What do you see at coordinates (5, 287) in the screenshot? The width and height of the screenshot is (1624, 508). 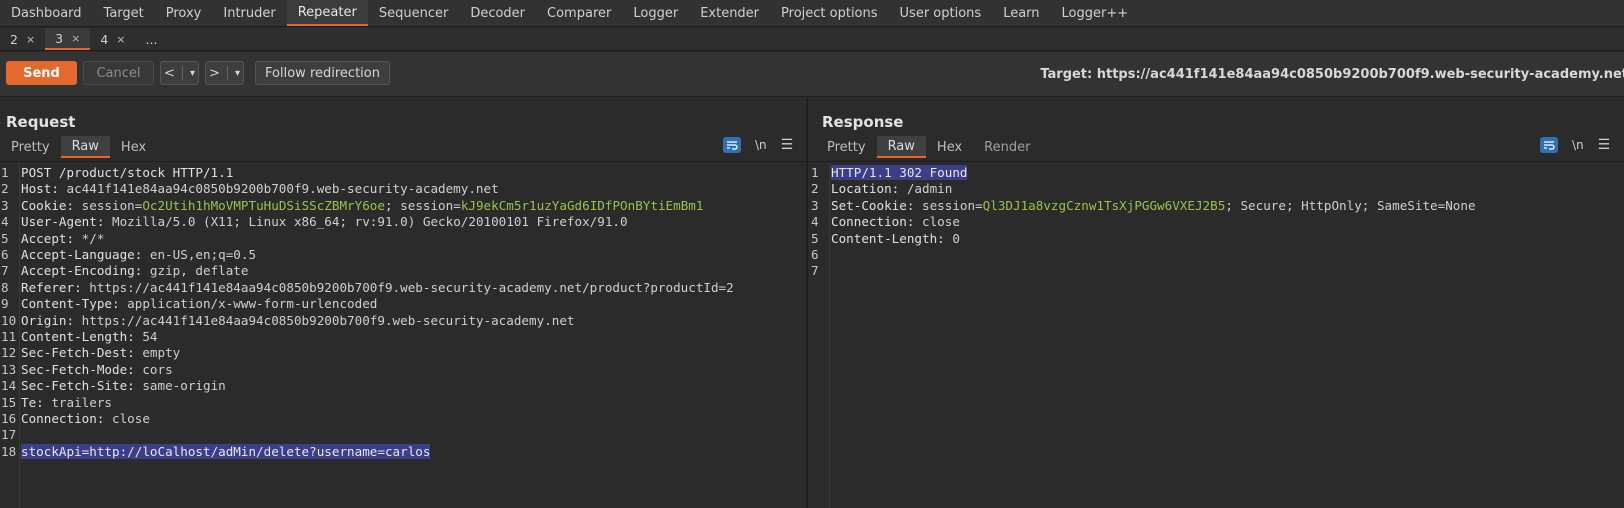 I see `line-number: 8` at bounding box center [5, 287].